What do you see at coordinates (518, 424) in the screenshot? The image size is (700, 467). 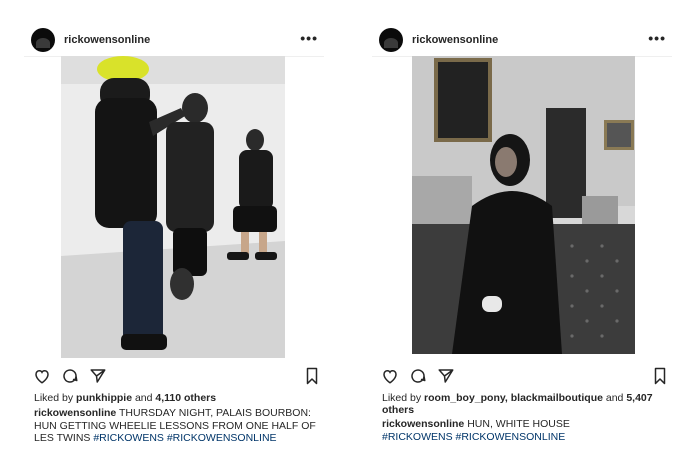 I see `caption-text: HUN, WHITE HOUSE` at bounding box center [518, 424].